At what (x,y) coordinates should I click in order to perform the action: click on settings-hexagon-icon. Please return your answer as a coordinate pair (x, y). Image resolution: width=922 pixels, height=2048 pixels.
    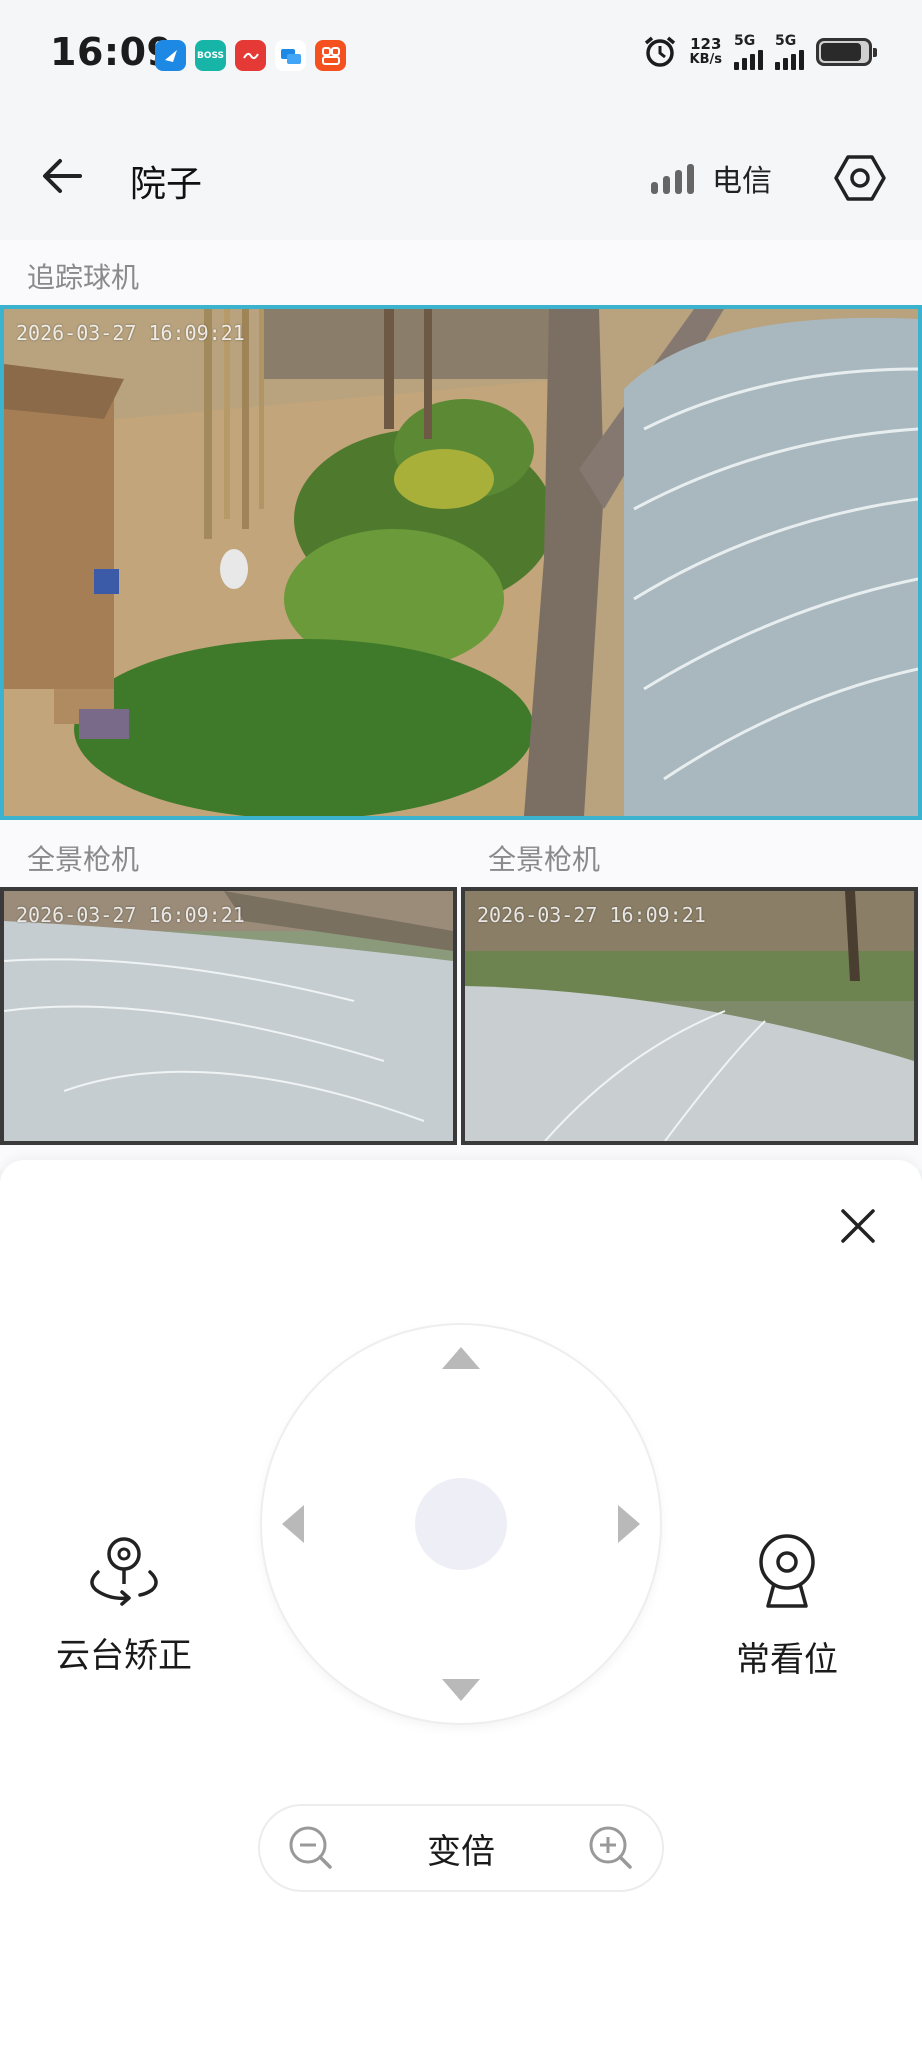
    Looking at the image, I should click on (860, 178).